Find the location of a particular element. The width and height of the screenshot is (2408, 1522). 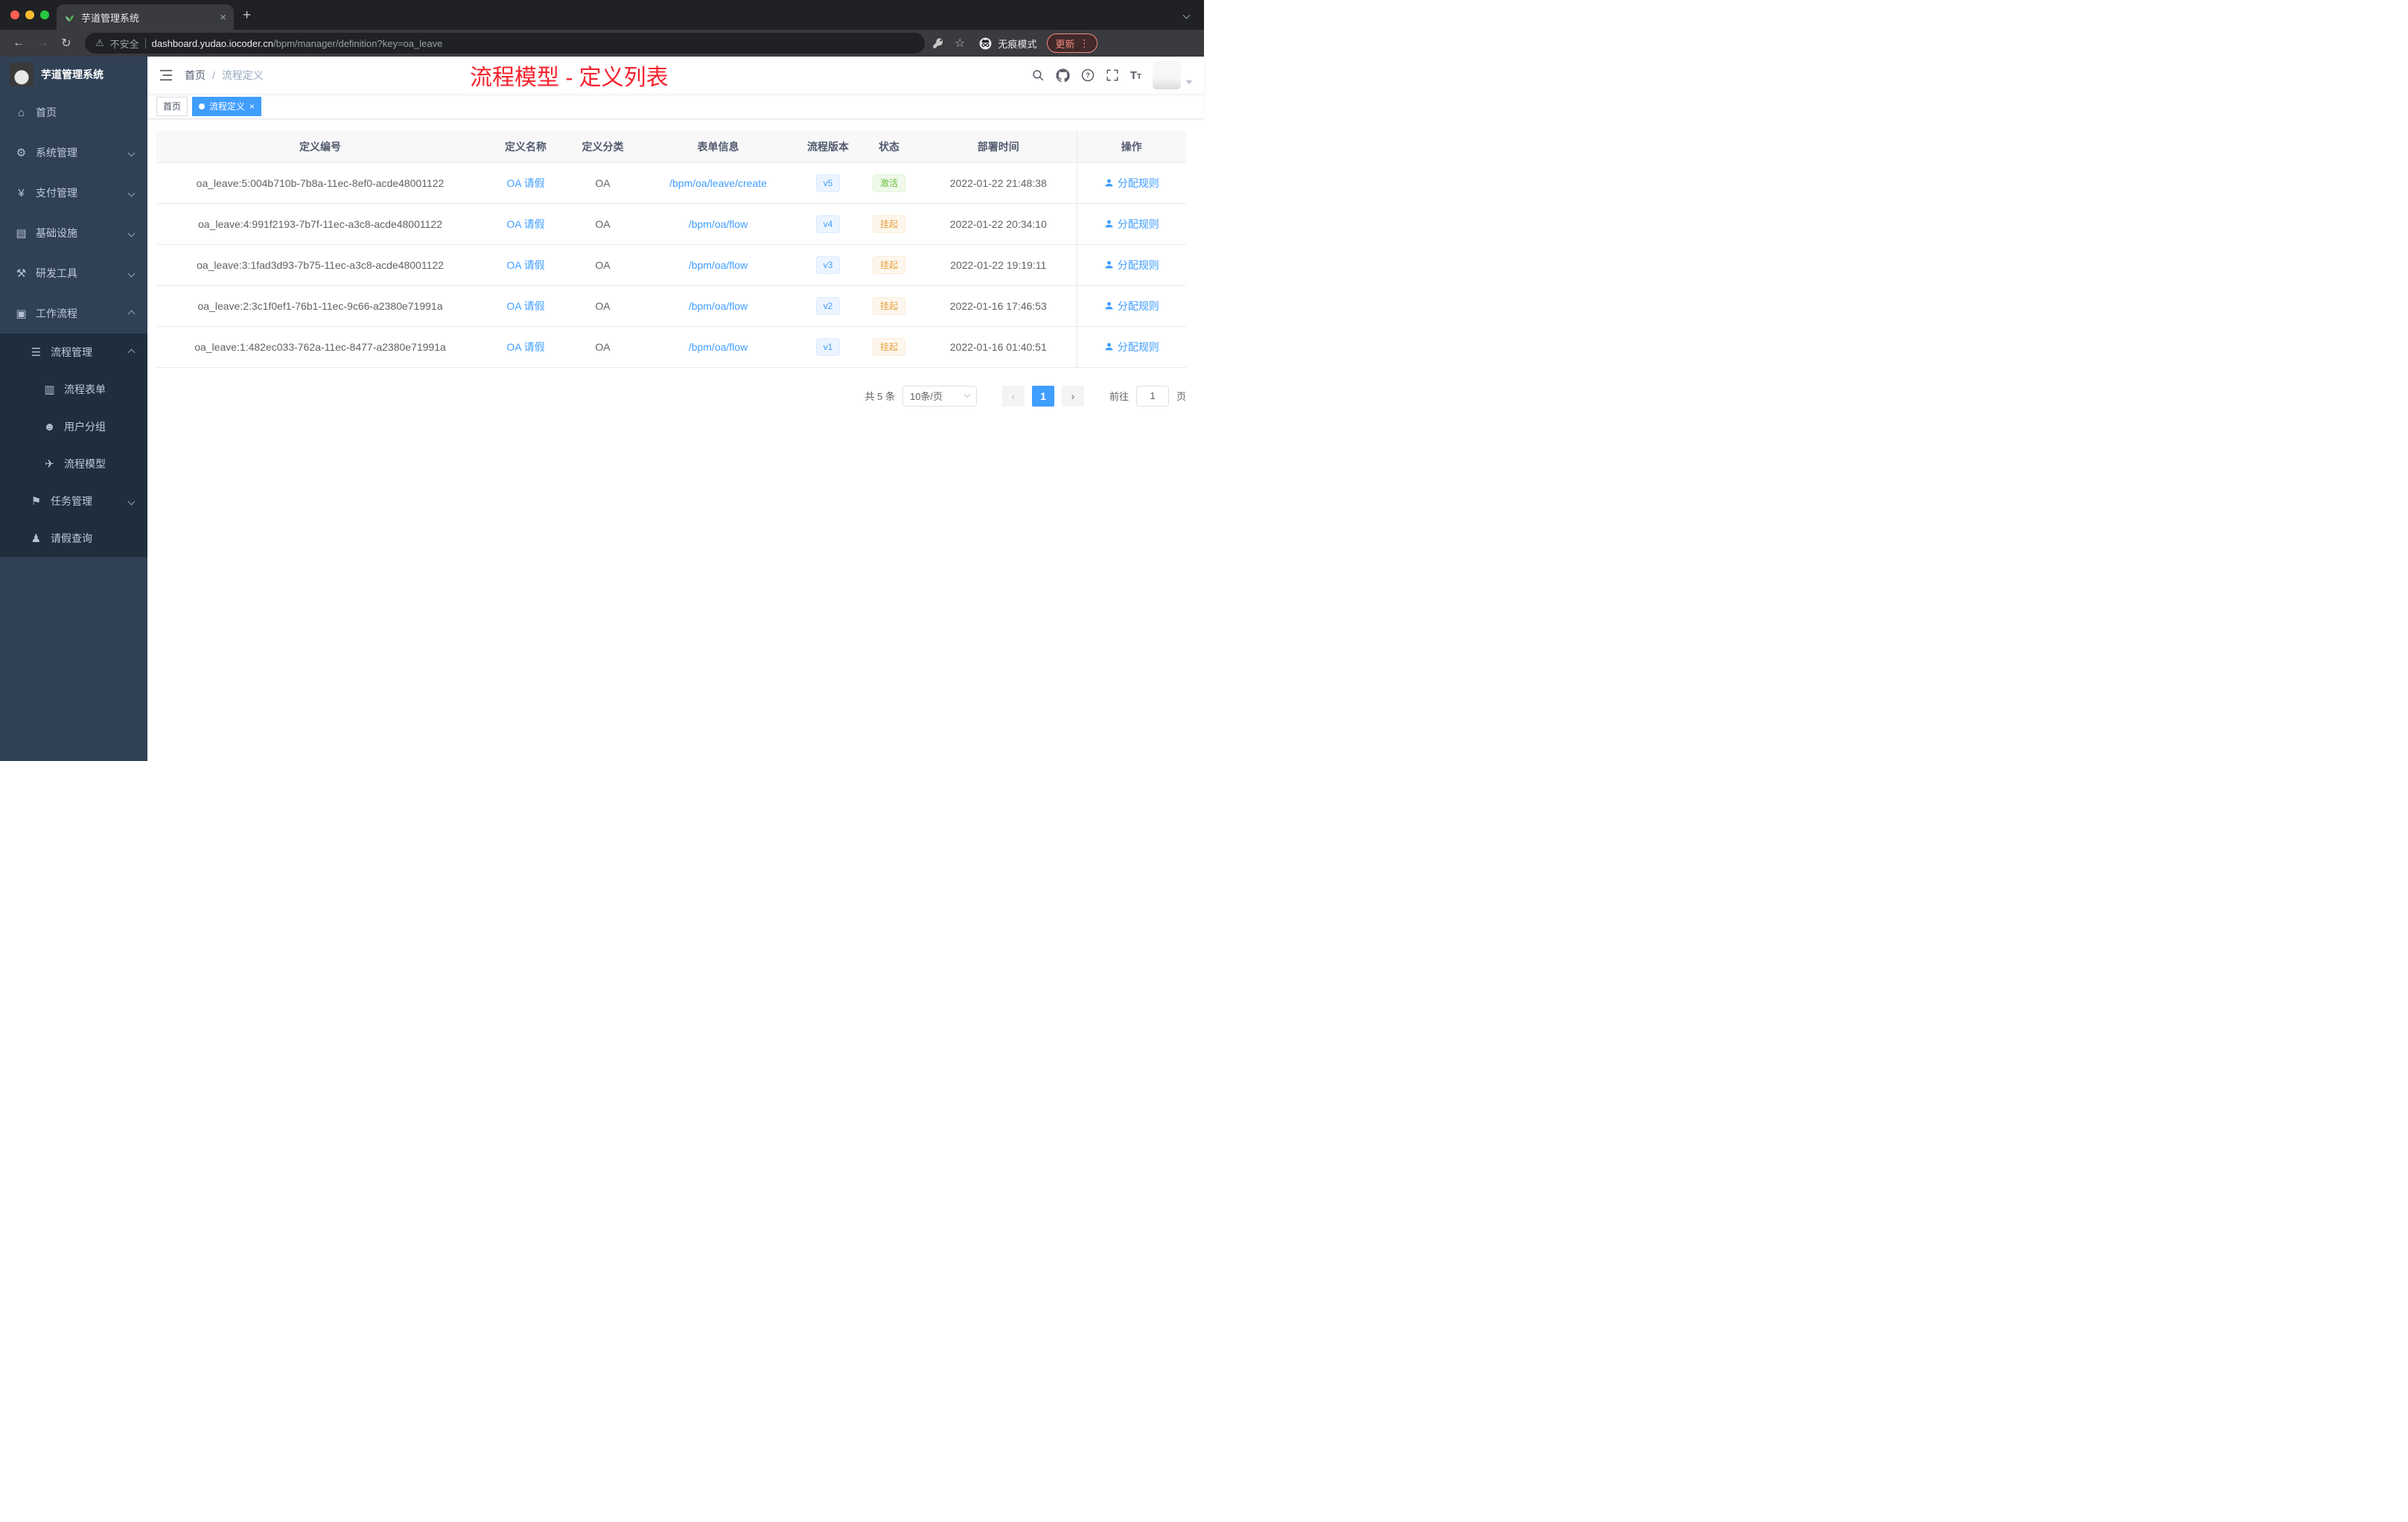

form-link: /bpm/oa/leave/create is located at coordinates (718, 183).